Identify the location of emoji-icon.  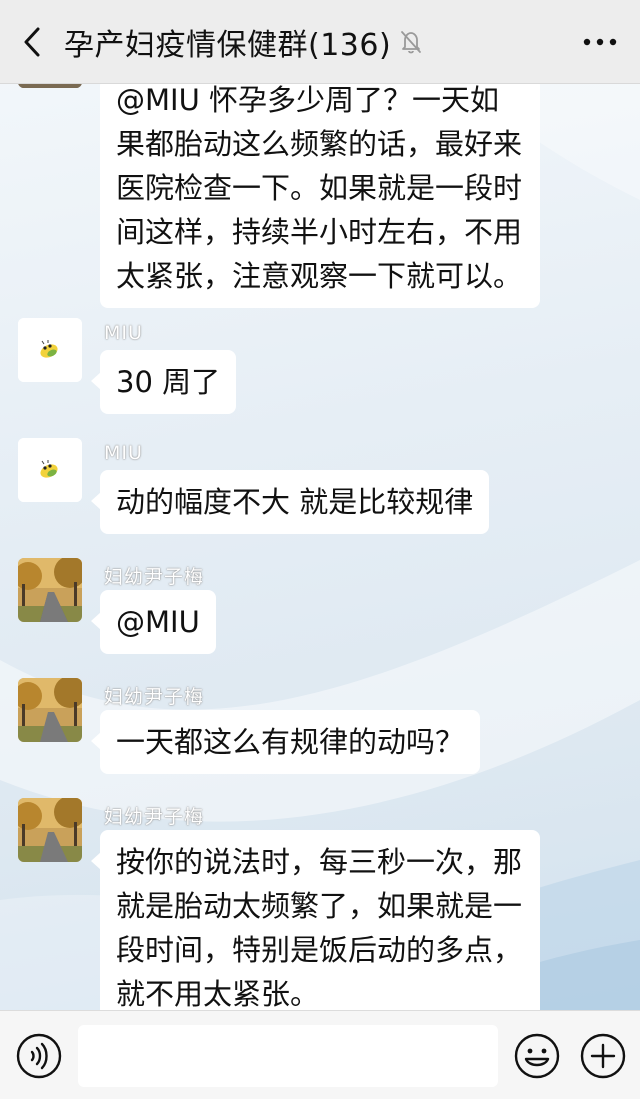
(537, 1056).